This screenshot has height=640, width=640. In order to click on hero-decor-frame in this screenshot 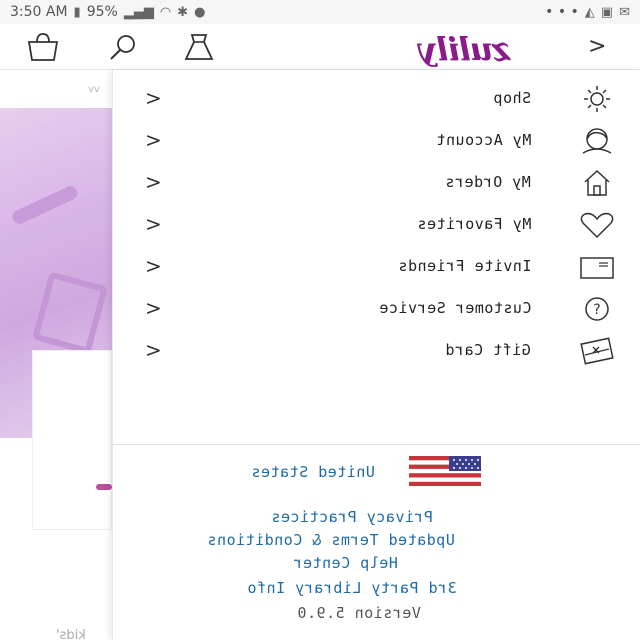, I will do `click(70, 313)`.